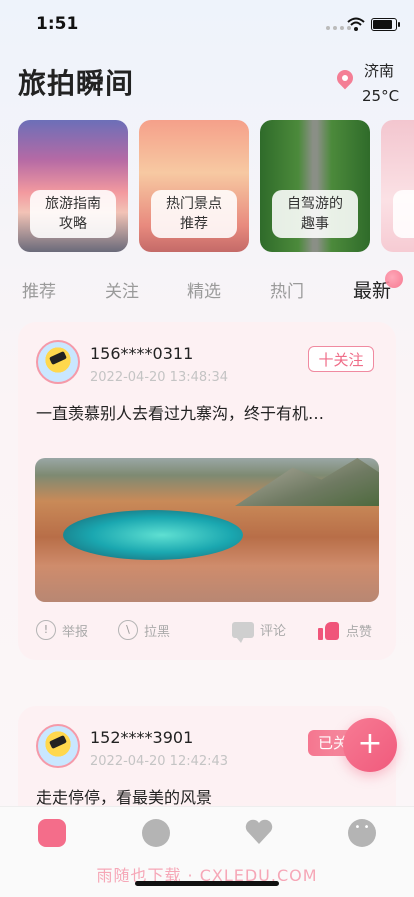 The width and height of the screenshot is (414, 897). Describe the element at coordinates (362, 833) in the screenshot. I see `nav-chat-icon` at that location.